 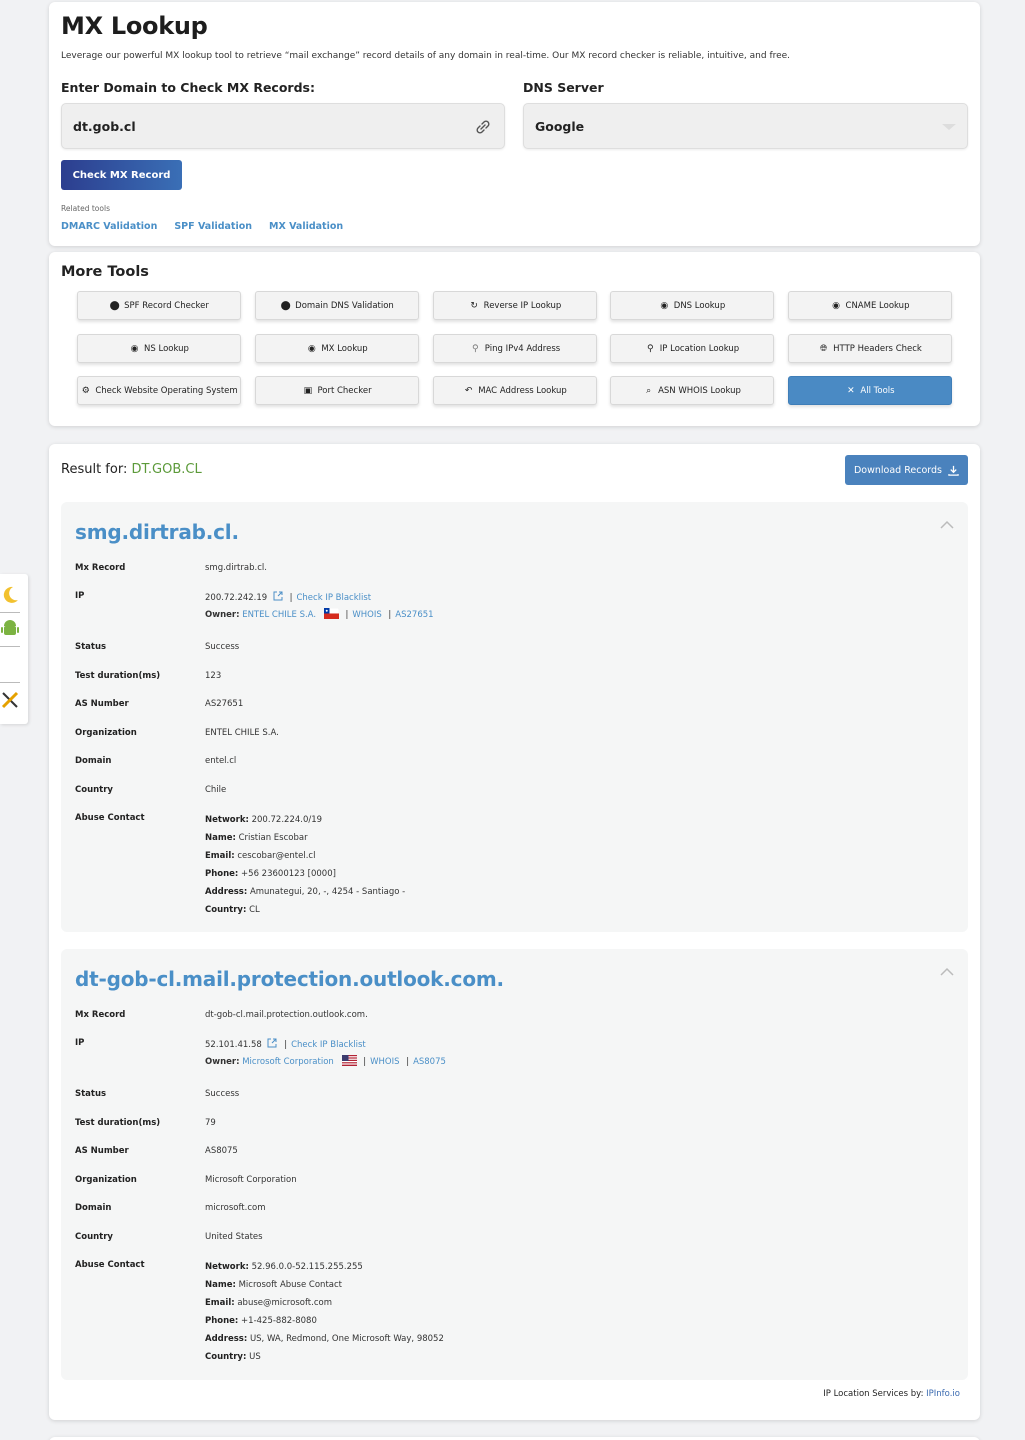 I want to click on chevron-down-icon, so click(x=949, y=127).